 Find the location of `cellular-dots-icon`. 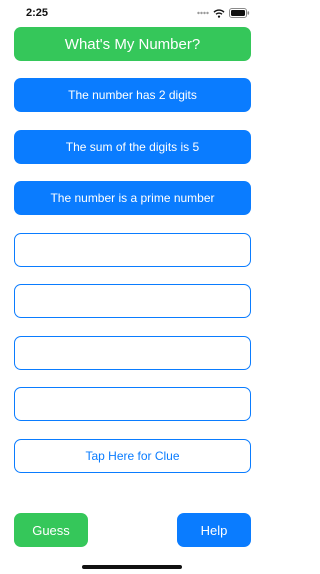

cellular-dots-icon is located at coordinates (203, 13).